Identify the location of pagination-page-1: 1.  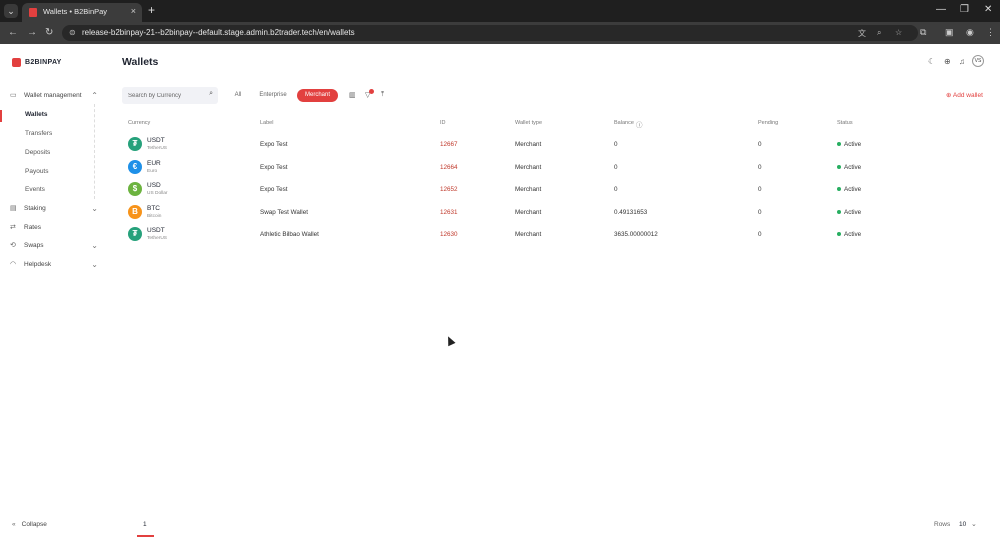
(145, 524).